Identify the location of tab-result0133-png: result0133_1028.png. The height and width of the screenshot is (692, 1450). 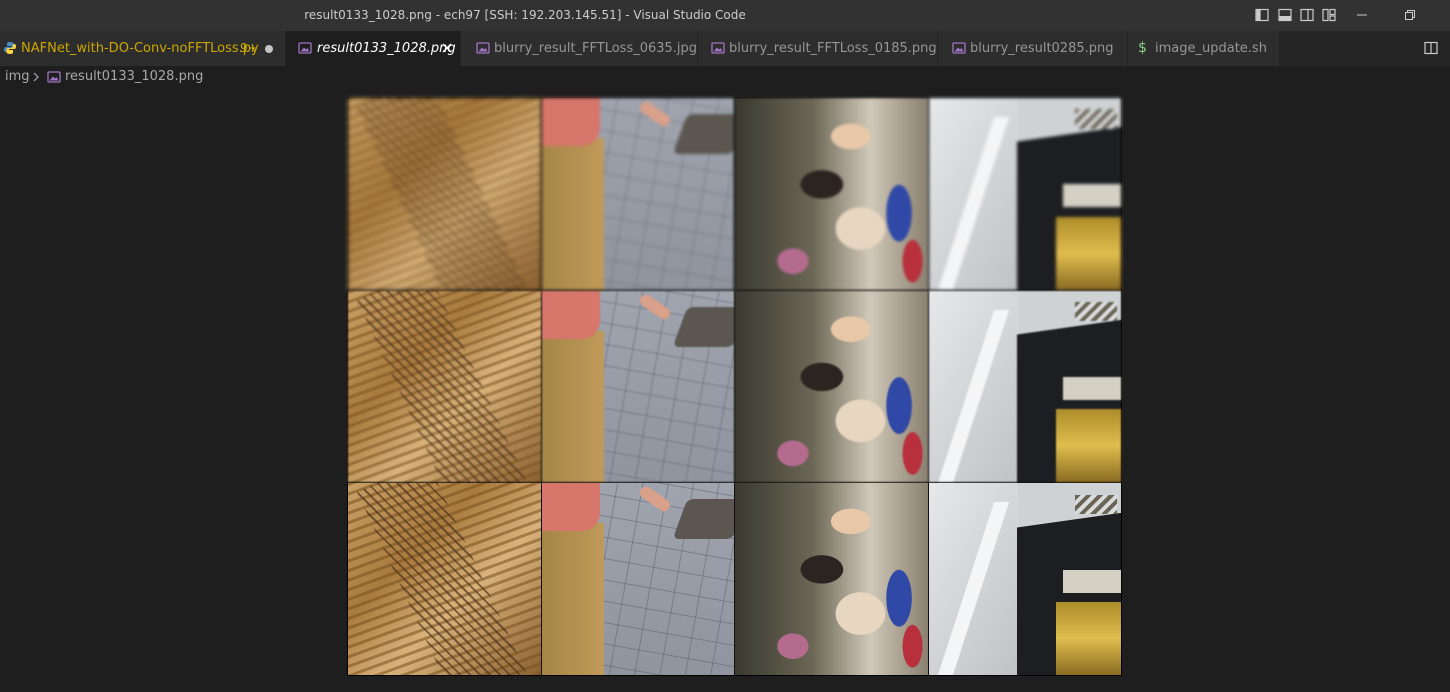
(373, 48).